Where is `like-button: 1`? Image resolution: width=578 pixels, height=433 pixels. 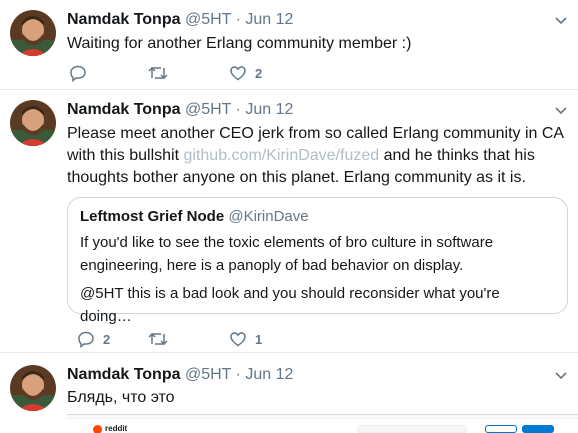 like-button: 1 is located at coordinates (245, 339).